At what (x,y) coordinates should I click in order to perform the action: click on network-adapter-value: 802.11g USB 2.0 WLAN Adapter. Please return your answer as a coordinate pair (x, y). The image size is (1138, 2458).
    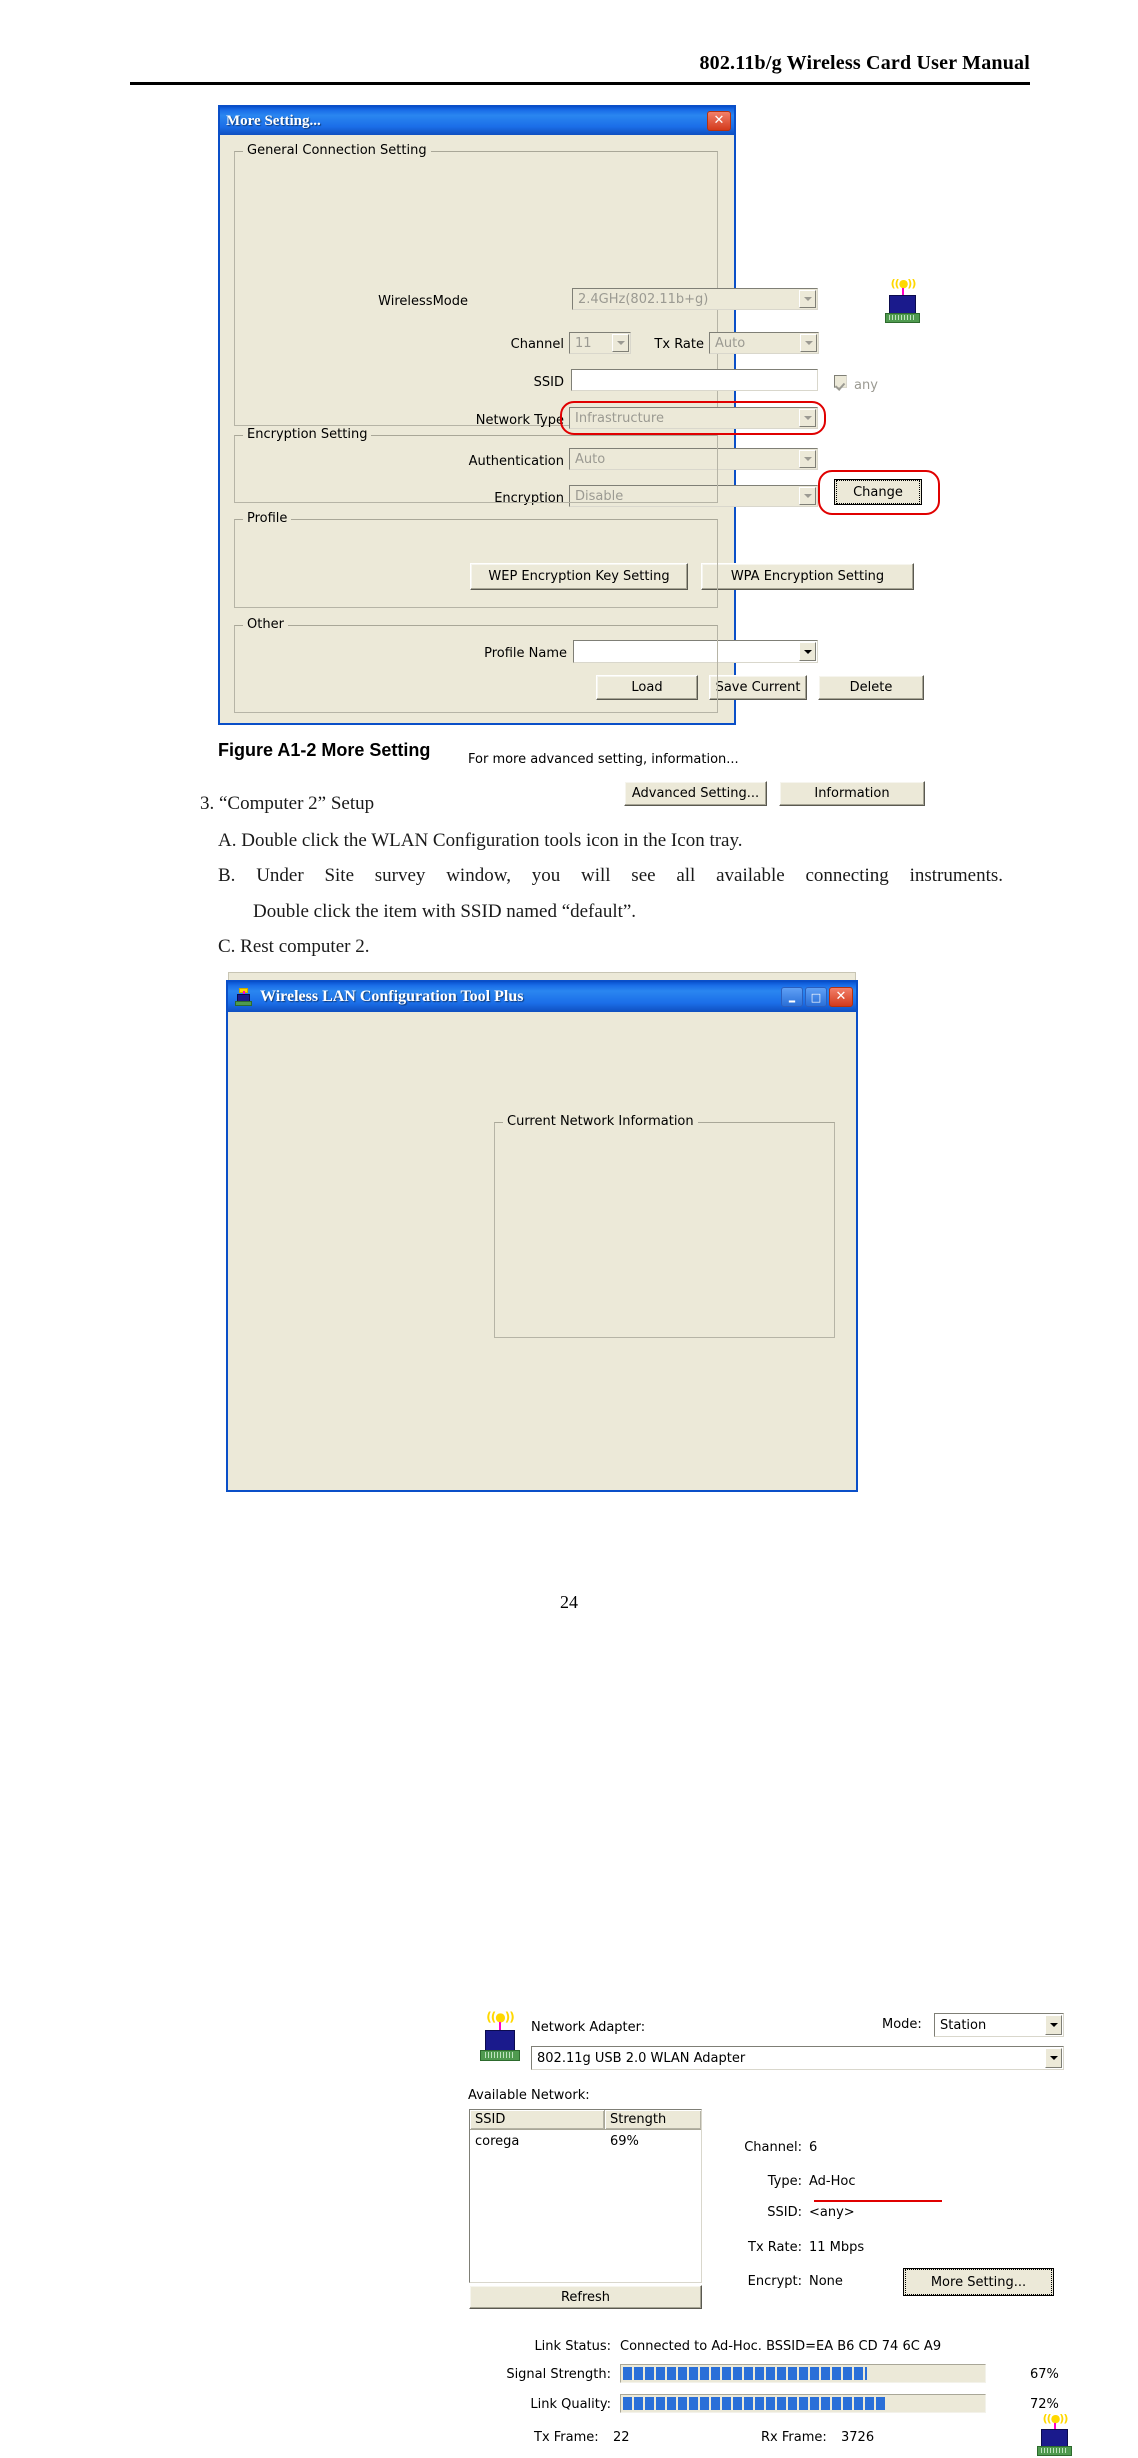
    Looking at the image, I should click on (797, 2058).